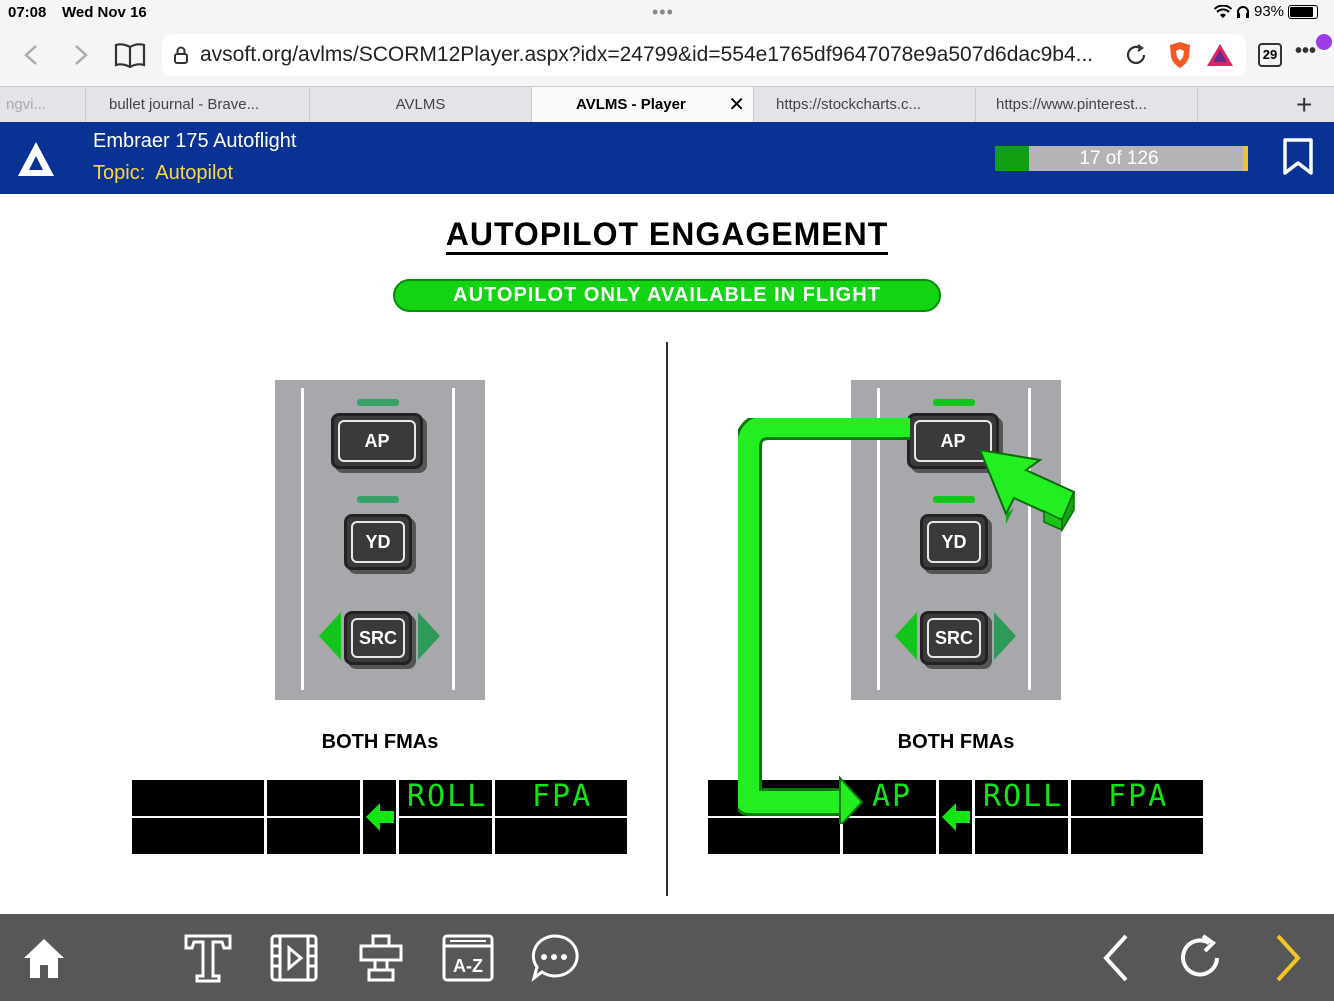 The height and width of the screenshot is (1001, 1334). Describe the element at coordinates (195, 141) in the screenshot. I see `course-title: Embraer 175 Autoflight` at that location.